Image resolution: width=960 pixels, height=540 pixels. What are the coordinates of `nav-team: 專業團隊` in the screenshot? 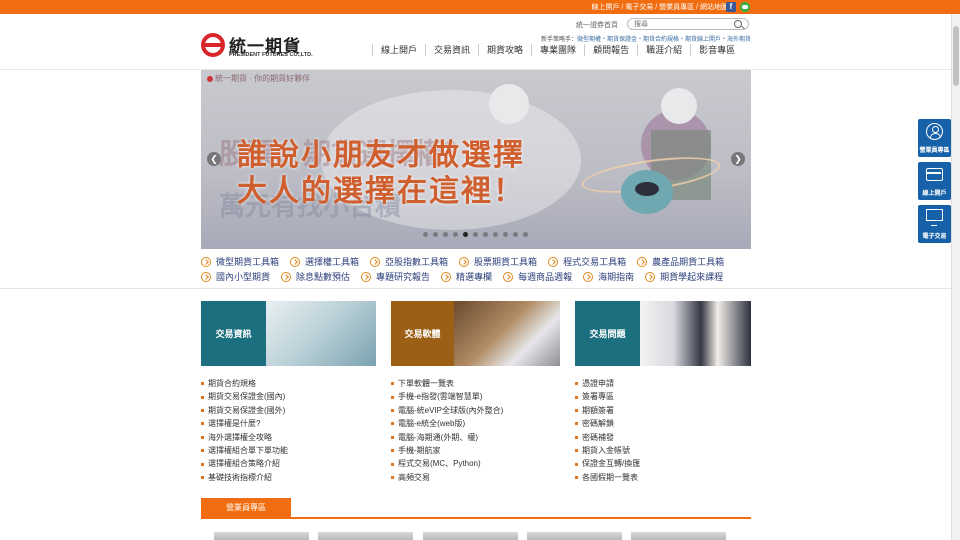 It's located at (557, 50).